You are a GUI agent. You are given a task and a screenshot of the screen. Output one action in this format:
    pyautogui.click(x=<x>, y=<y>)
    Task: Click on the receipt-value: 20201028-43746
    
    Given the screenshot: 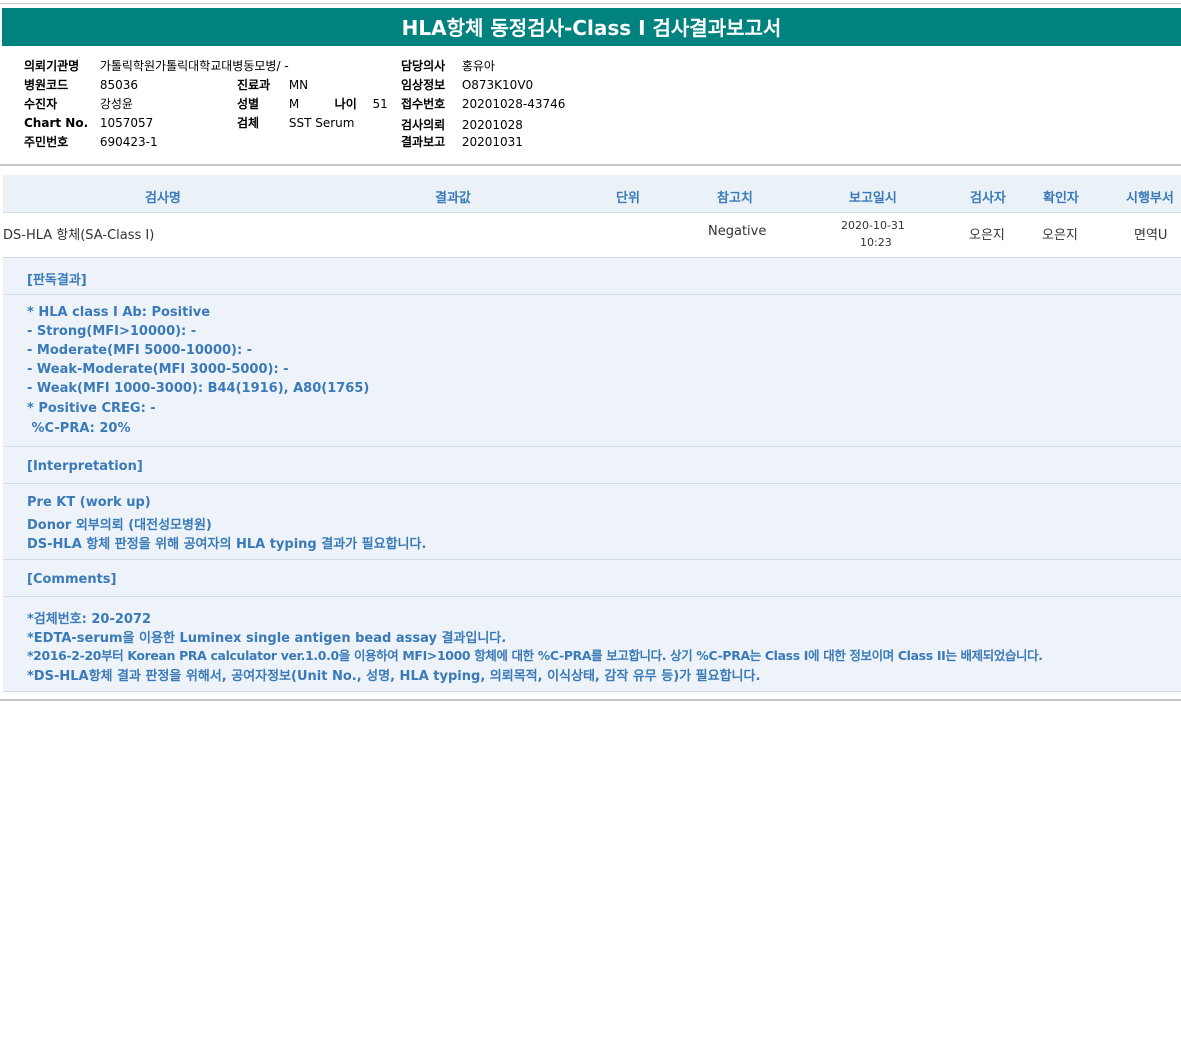 What is the action you would take?
    pyautogui.click(x=513, y=104)
    